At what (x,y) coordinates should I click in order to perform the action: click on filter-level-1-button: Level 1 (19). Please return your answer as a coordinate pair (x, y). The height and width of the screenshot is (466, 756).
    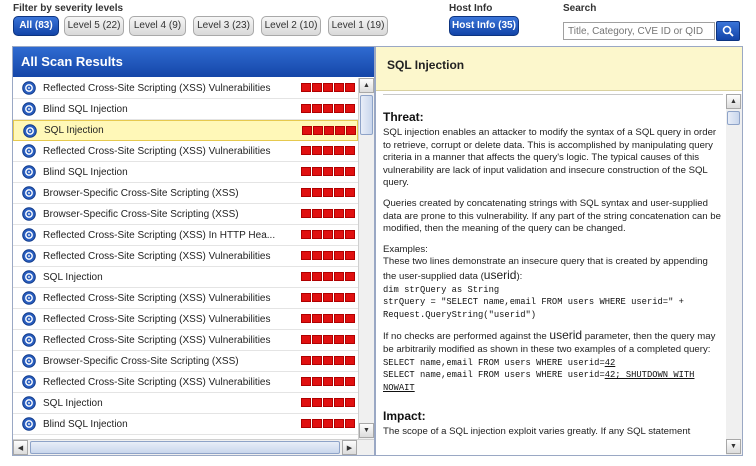
    Looking at the image, I should click on (358, 26).